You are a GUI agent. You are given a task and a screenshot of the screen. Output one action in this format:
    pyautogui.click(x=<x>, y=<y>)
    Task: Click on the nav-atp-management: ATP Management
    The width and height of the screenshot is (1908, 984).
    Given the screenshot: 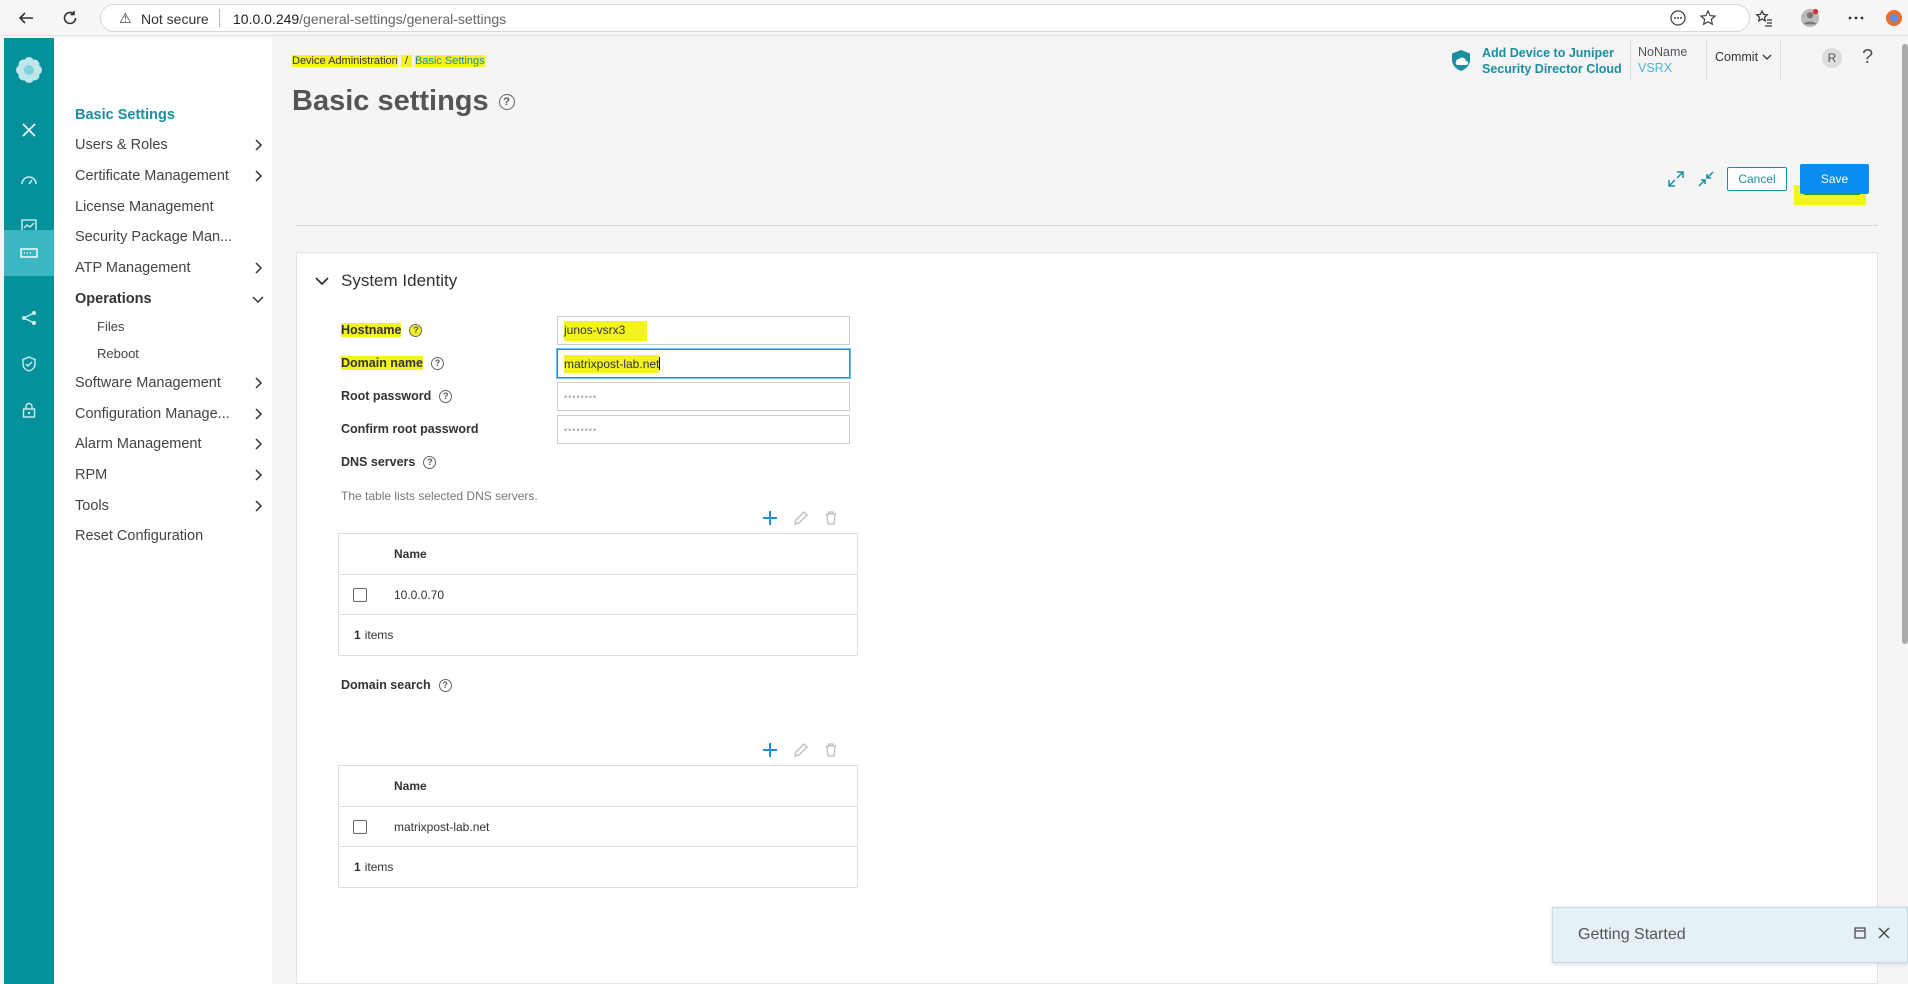 What is the action you would take?
    pyautogui.click(x=170, y=268)
    